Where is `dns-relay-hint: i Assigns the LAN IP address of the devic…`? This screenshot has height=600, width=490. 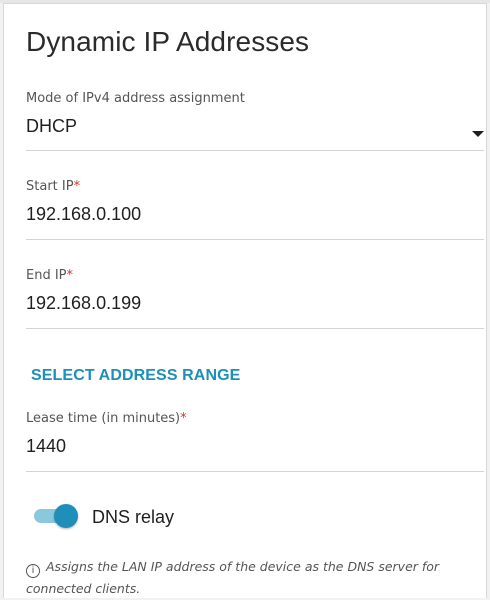 dns-relay-hint: i Assigns the LAN IP address of the devic… is located at coordinates (246, 578).